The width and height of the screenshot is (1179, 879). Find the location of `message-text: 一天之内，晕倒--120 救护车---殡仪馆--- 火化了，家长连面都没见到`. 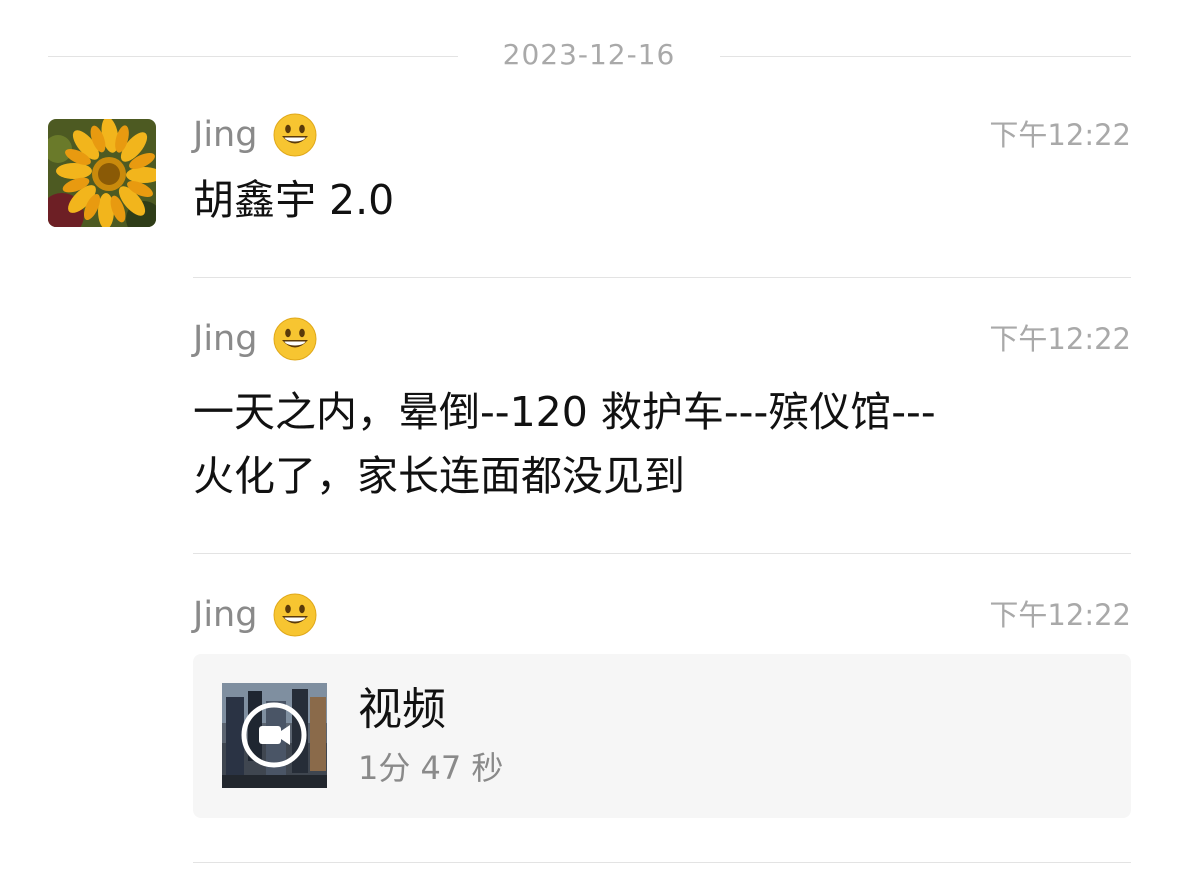

message-text: 一天之内，晕倒--120 救护车---殡仪馆--- 火化了，家长连面都没见到 is located at coordinates (653, 444).